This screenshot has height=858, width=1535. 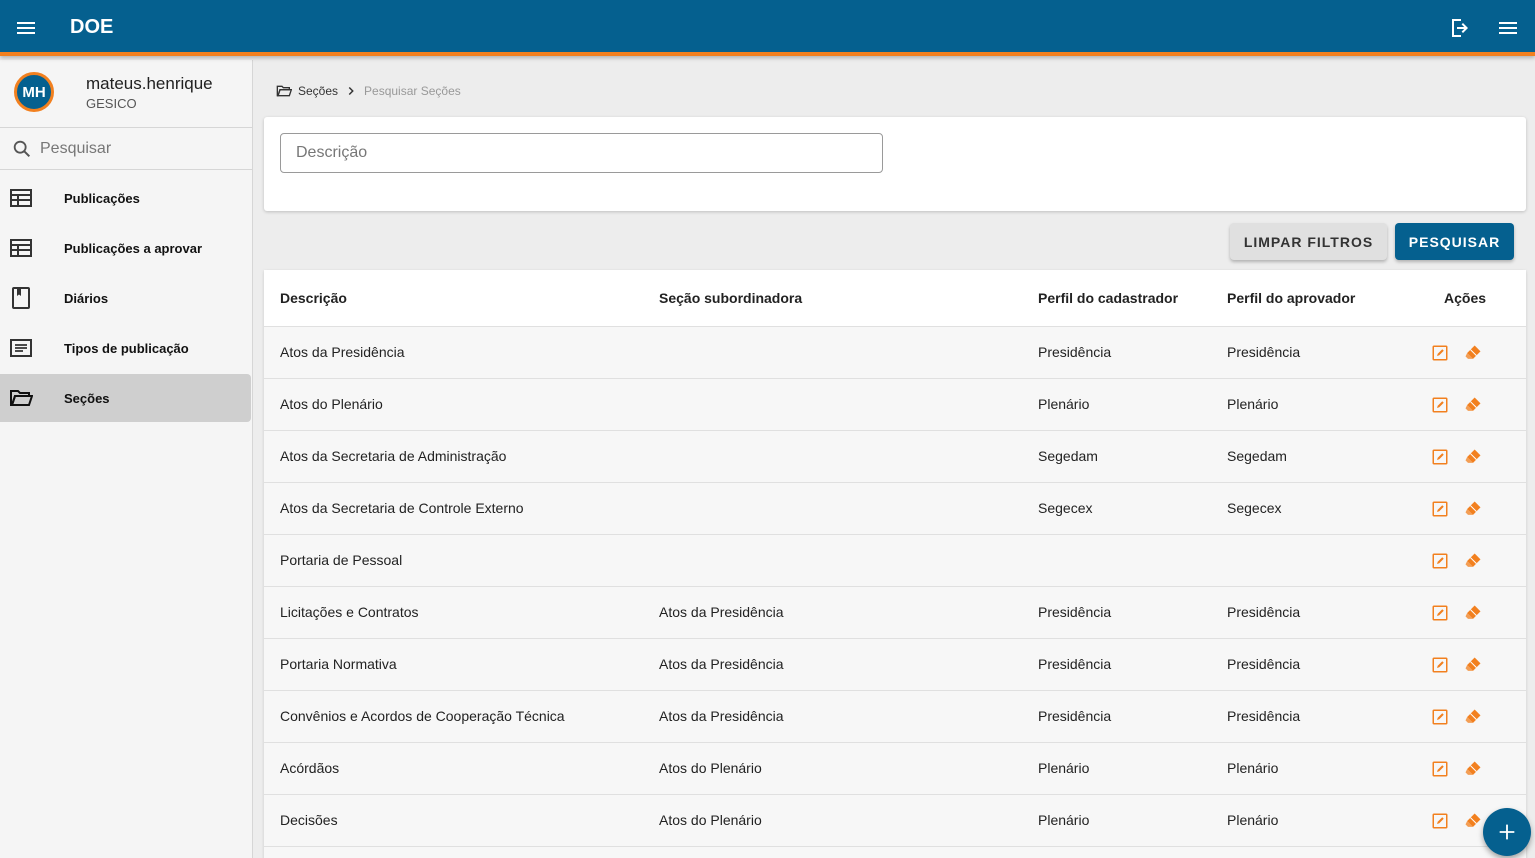 I want to click on cell-perfil-aprovador: Segedam, so click(x=1257, y=456).